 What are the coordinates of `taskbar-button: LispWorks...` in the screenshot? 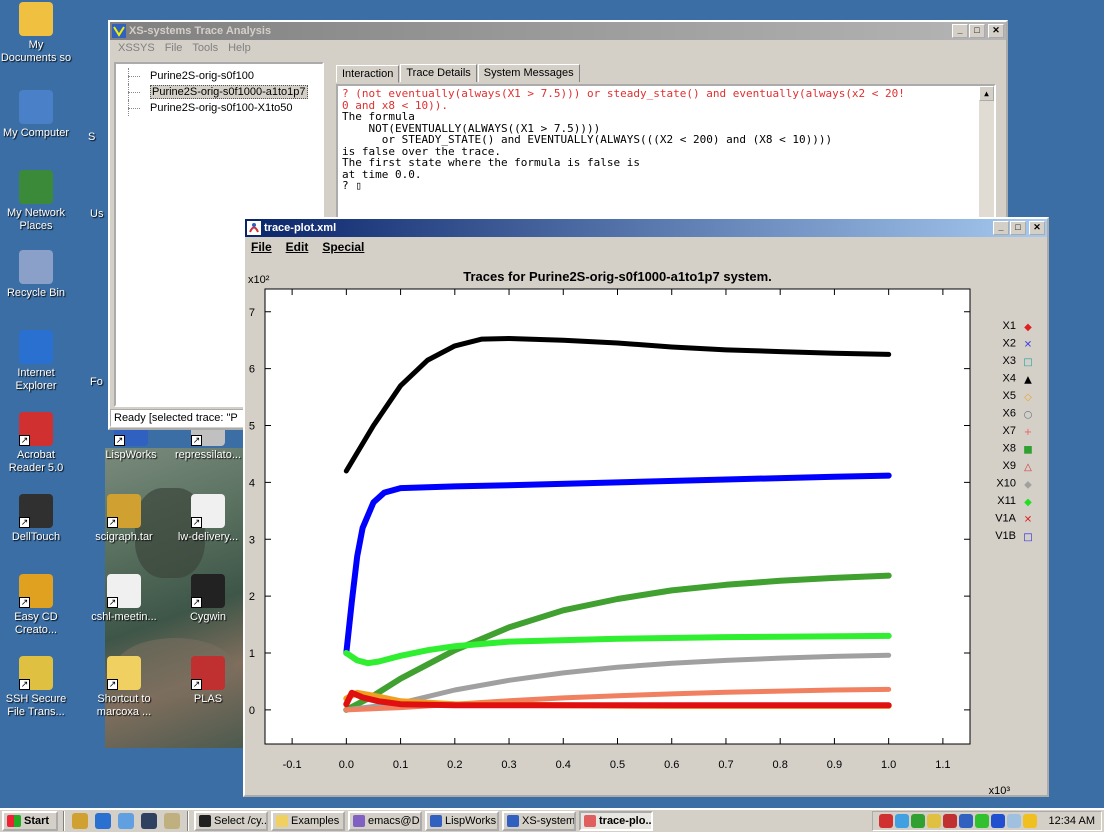 It's located at (462, 821).